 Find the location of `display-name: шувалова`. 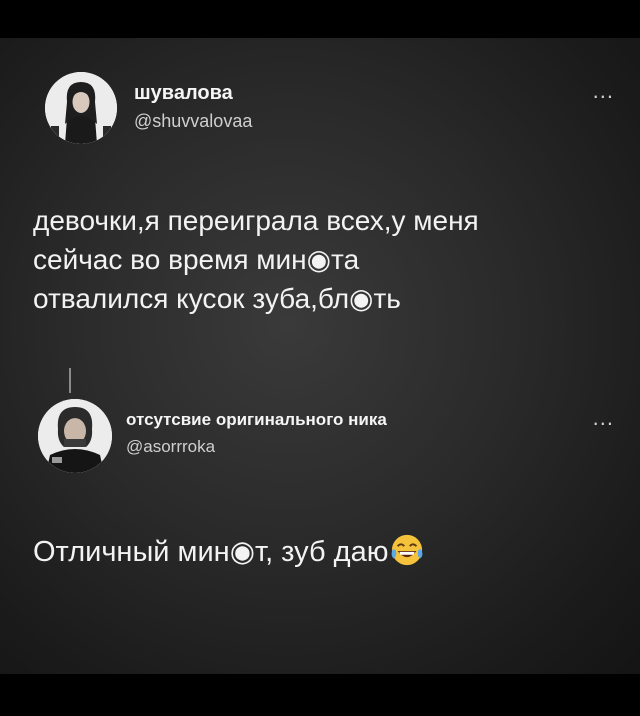

display-name: шувалова is located at coordinates (183, 93).